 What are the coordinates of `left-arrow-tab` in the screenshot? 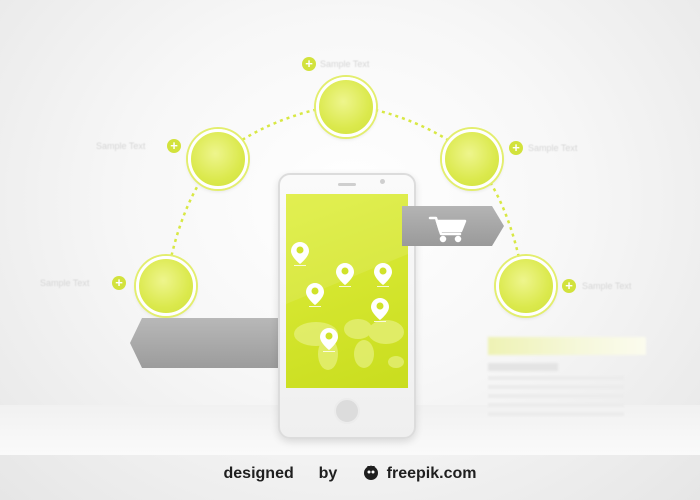 It's located at (211, 343).